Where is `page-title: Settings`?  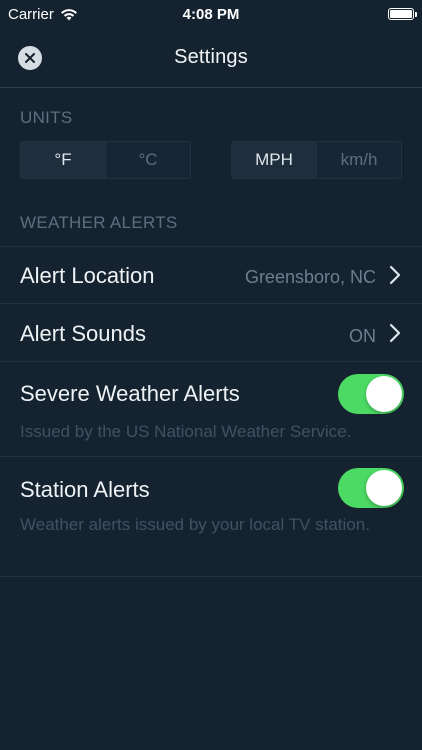
page-title: Settings is located at coordinates (211, 57).